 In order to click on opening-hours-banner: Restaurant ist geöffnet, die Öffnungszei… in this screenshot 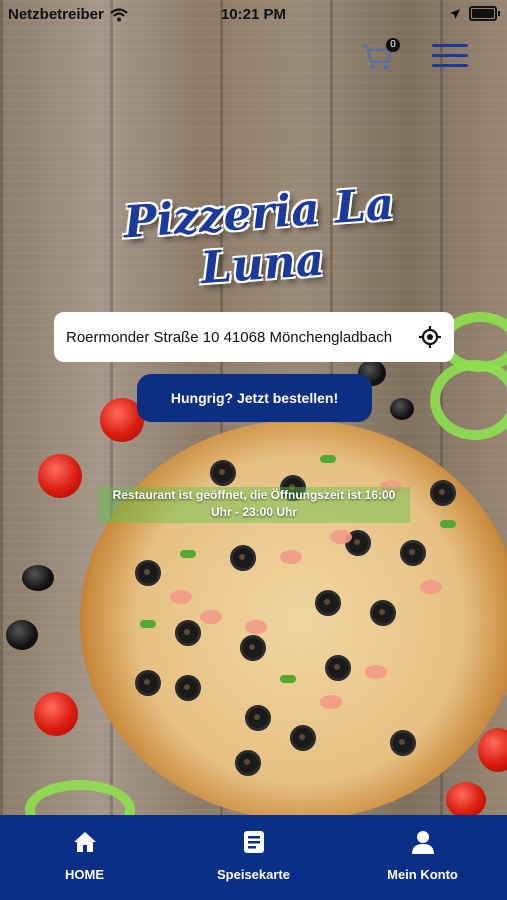, I will do `click(254, 505)`.